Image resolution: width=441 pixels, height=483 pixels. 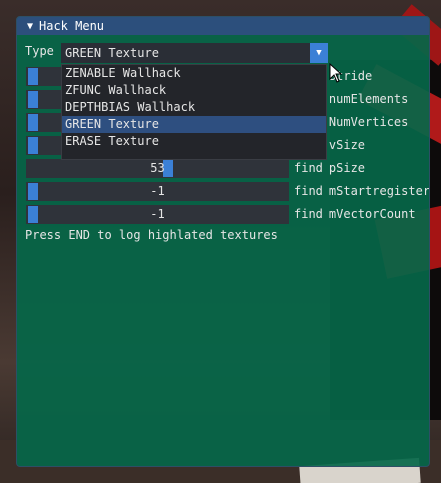 What do you see at coordinates (347, 145) in the screenshot?
I see `slider-name-vsize: vSize` at bounding box center [347, 145].